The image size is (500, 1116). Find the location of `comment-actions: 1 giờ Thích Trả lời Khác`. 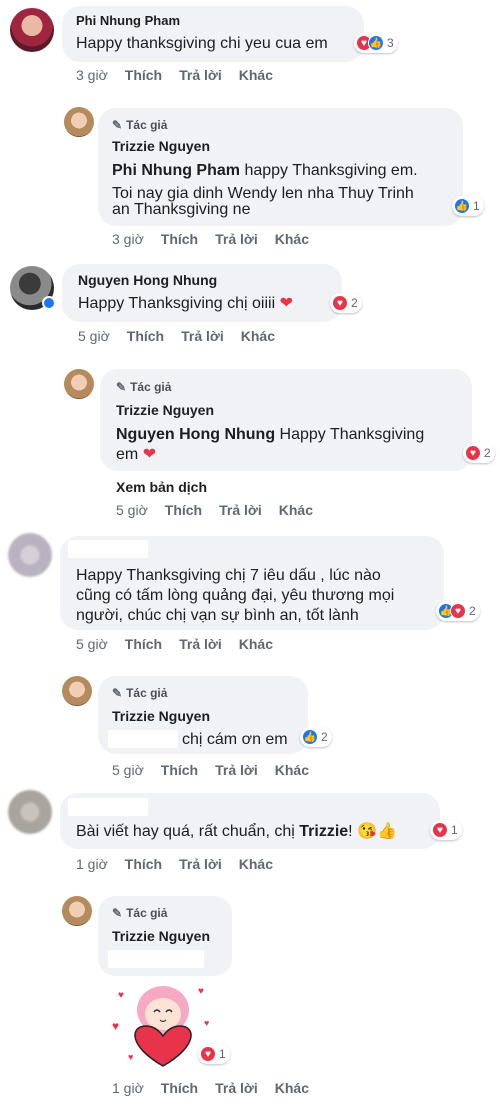

comment-actions: 1 giờ Thích Trả lời Khác is located at coordinates (183, 864).